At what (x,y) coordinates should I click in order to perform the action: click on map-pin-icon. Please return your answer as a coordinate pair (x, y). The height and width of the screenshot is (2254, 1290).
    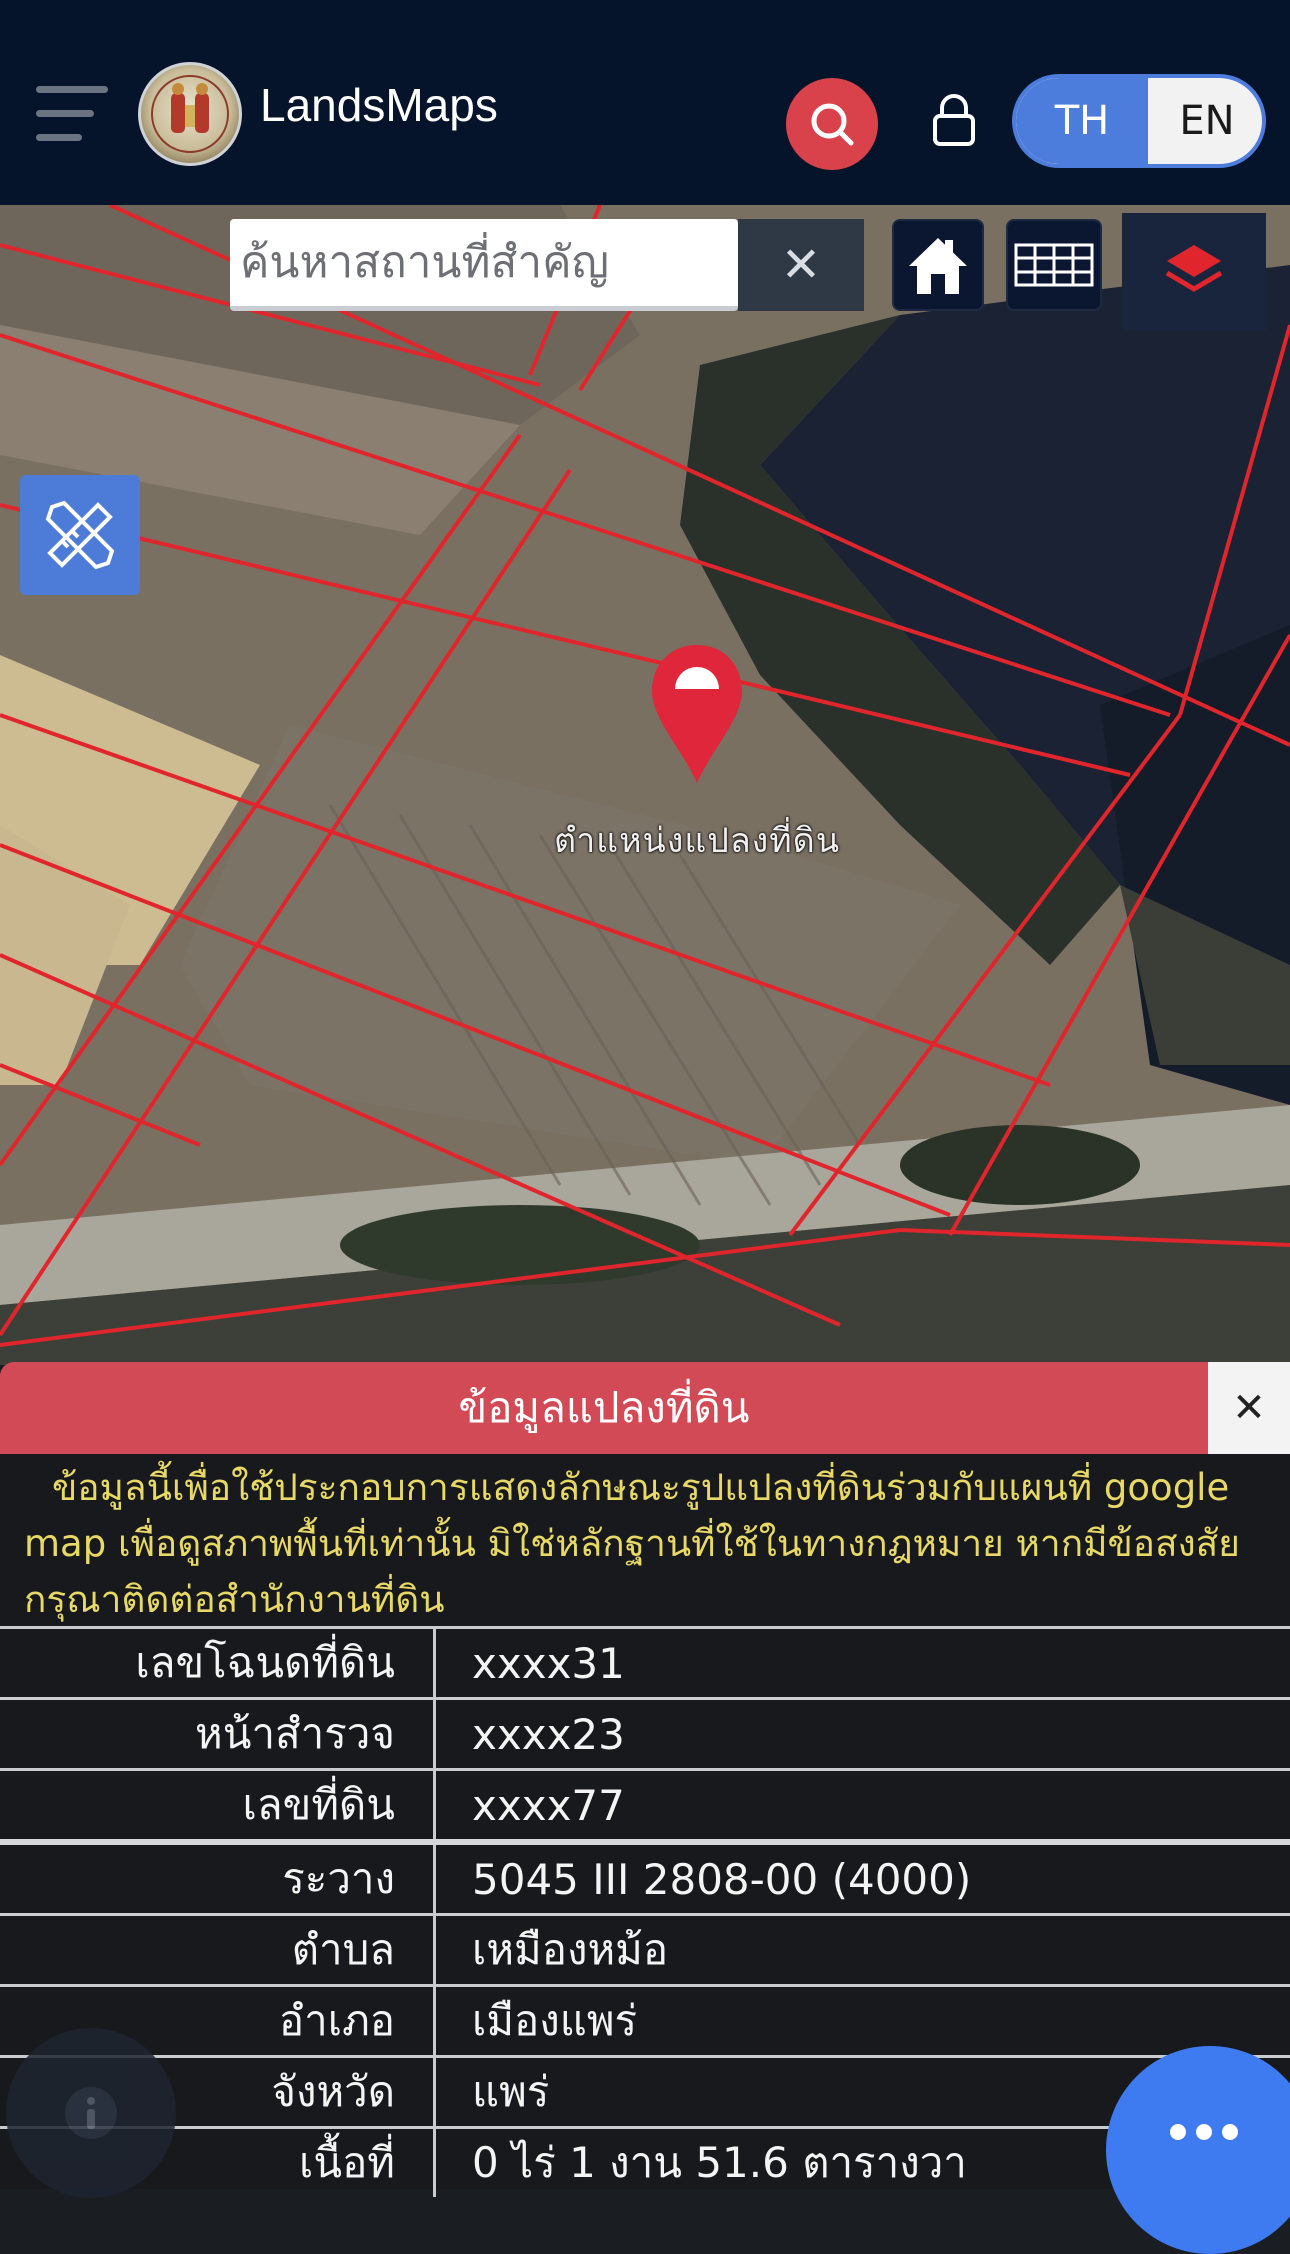
    Looking at the image, I should click on (697, 714).